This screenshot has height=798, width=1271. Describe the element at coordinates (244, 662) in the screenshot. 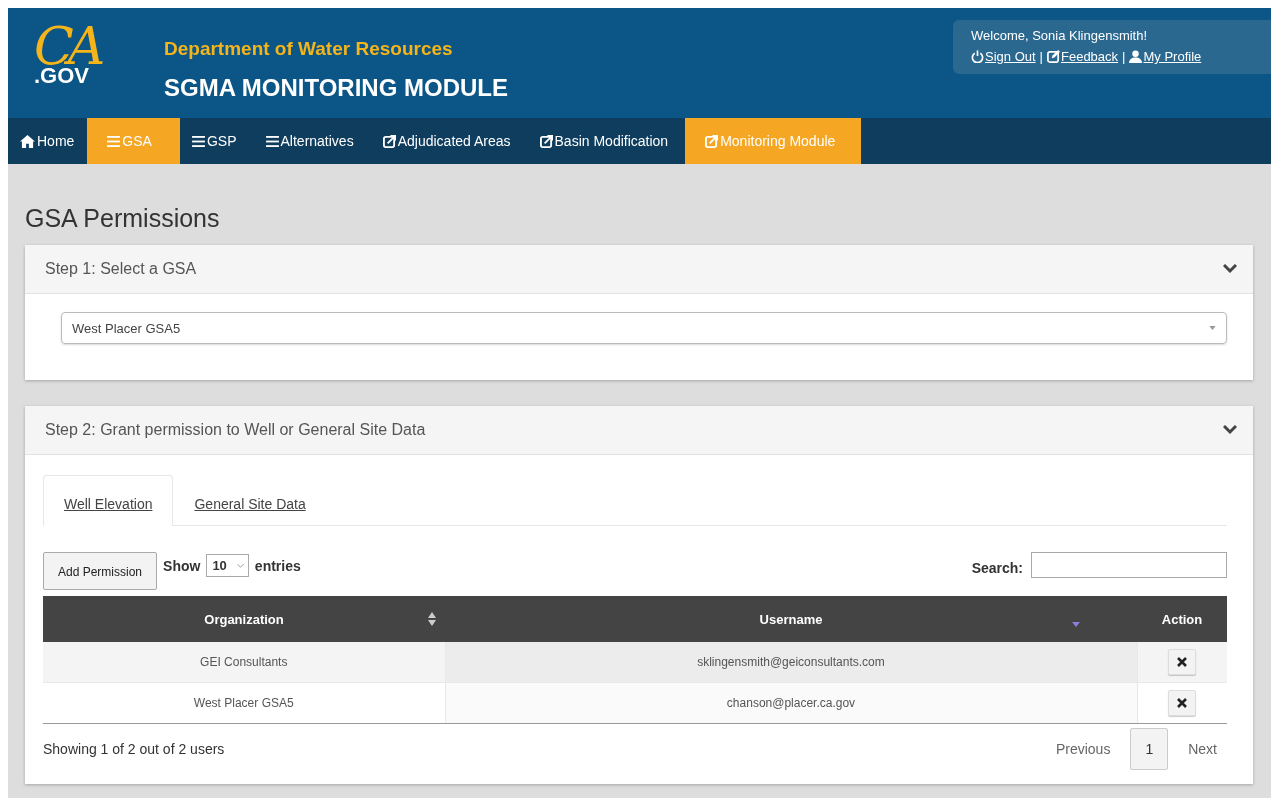

I see `table-cell: GEI Consultants` at that location.